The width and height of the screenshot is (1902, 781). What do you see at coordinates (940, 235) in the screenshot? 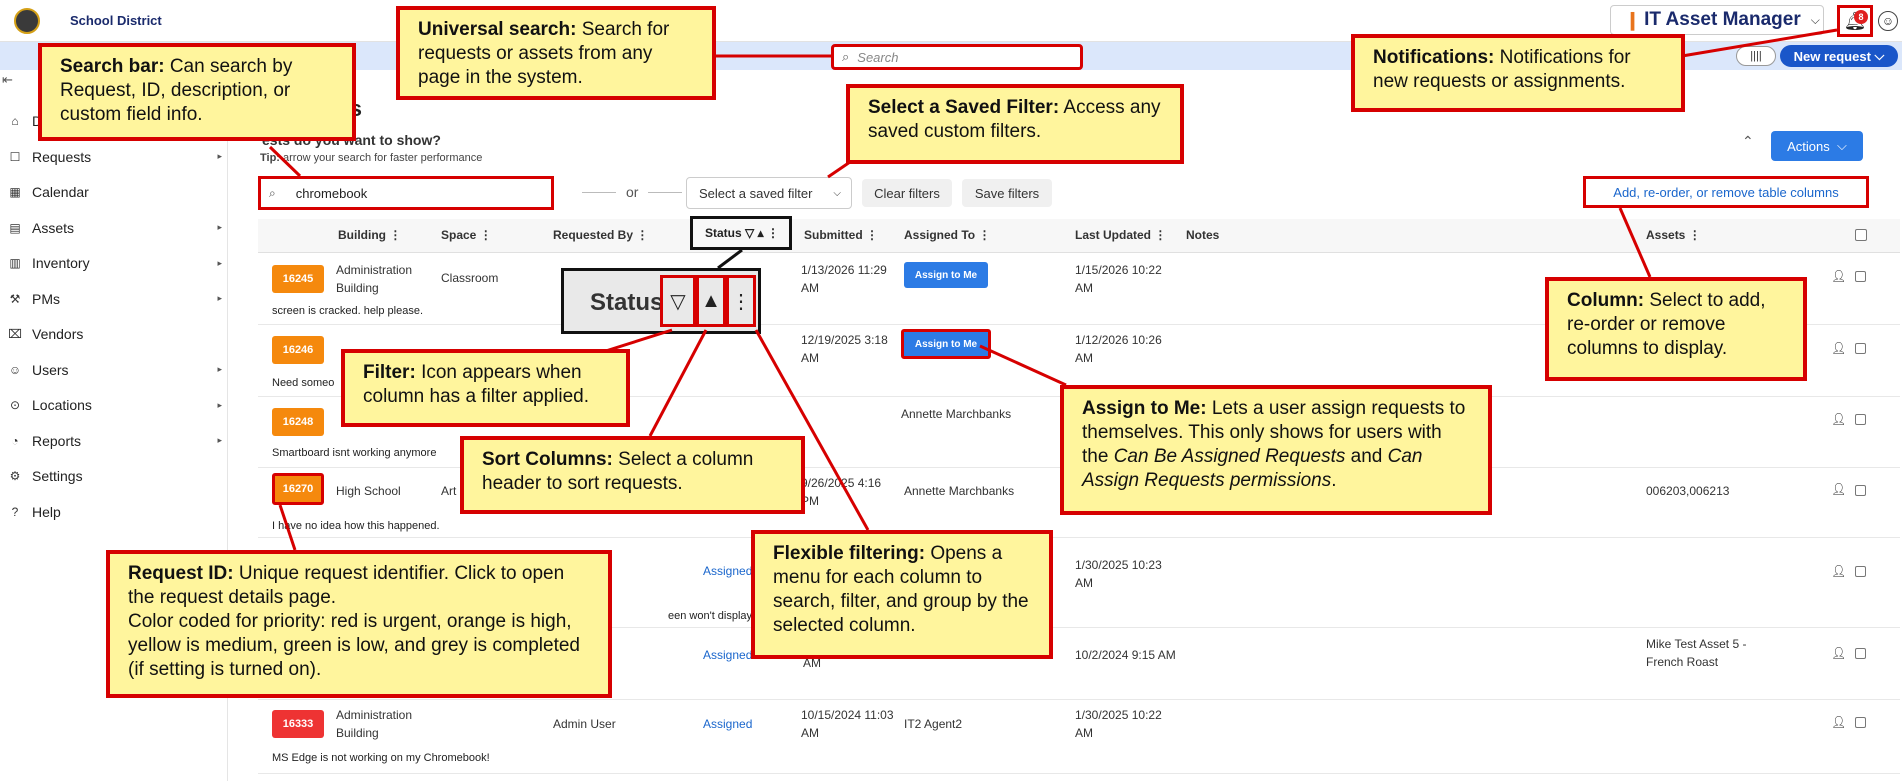
I see `column-assigned-to-label: Assigned To` at bounding box center [940, 235].